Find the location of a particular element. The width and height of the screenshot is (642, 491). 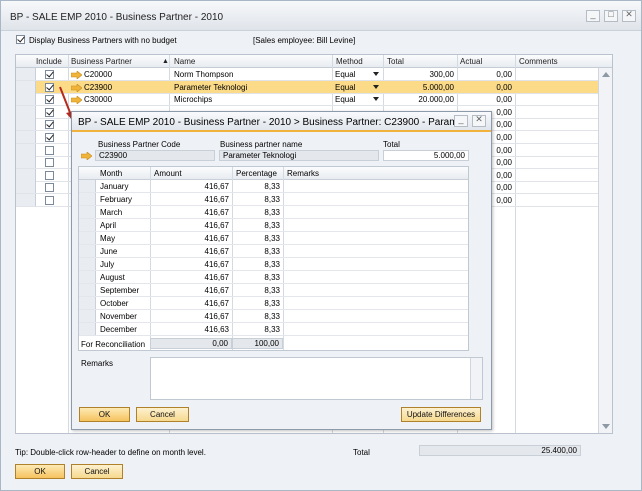

month-row: February 416,67 8,33 is located at coordinates (273, 199).